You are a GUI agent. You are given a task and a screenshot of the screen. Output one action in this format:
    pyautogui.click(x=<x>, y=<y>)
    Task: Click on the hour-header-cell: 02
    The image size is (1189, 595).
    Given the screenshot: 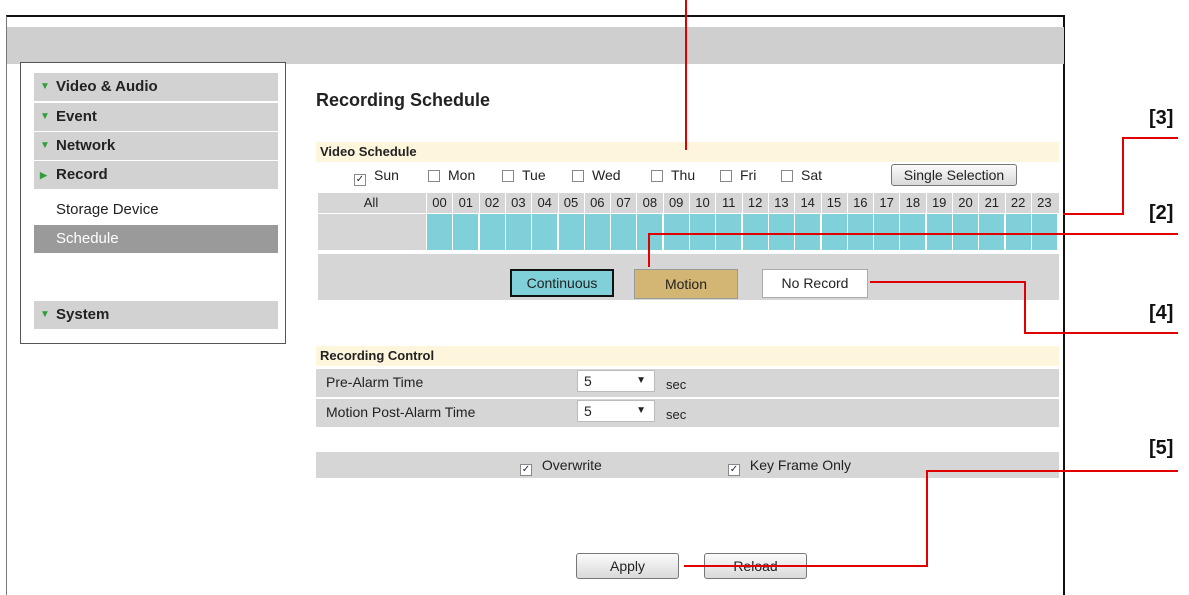 What is the action you would take?
    pyautogui.click(x=491, y=203)
    